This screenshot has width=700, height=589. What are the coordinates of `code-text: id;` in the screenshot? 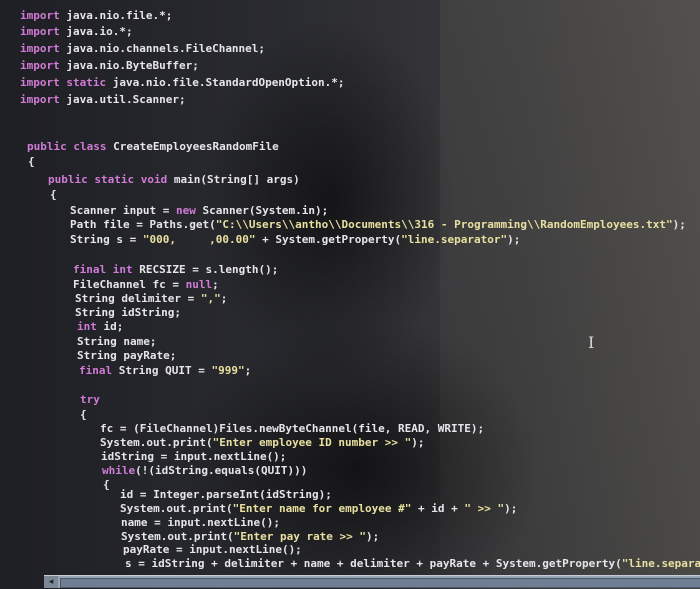 It's located at (110, 326).